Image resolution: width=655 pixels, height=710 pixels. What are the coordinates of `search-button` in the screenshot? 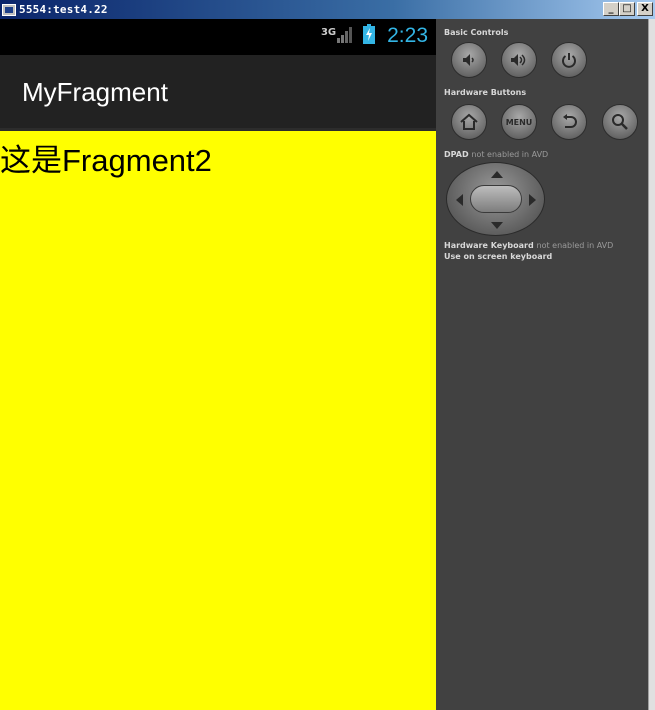 It's located at (620, 122).